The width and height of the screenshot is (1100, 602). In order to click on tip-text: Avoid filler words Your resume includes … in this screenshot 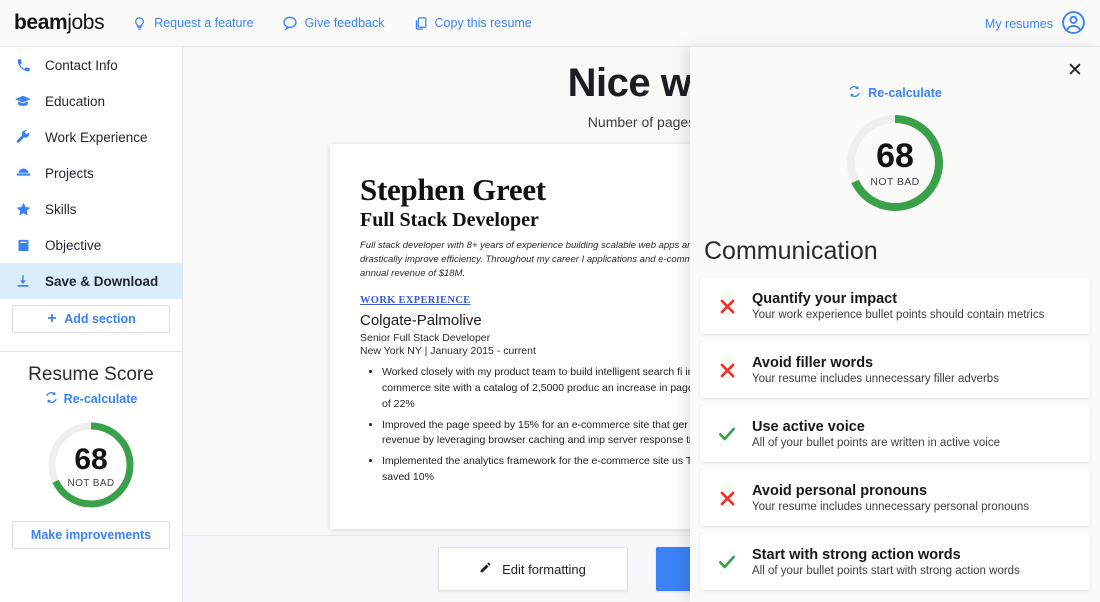, I will do `click(875, 370)`.